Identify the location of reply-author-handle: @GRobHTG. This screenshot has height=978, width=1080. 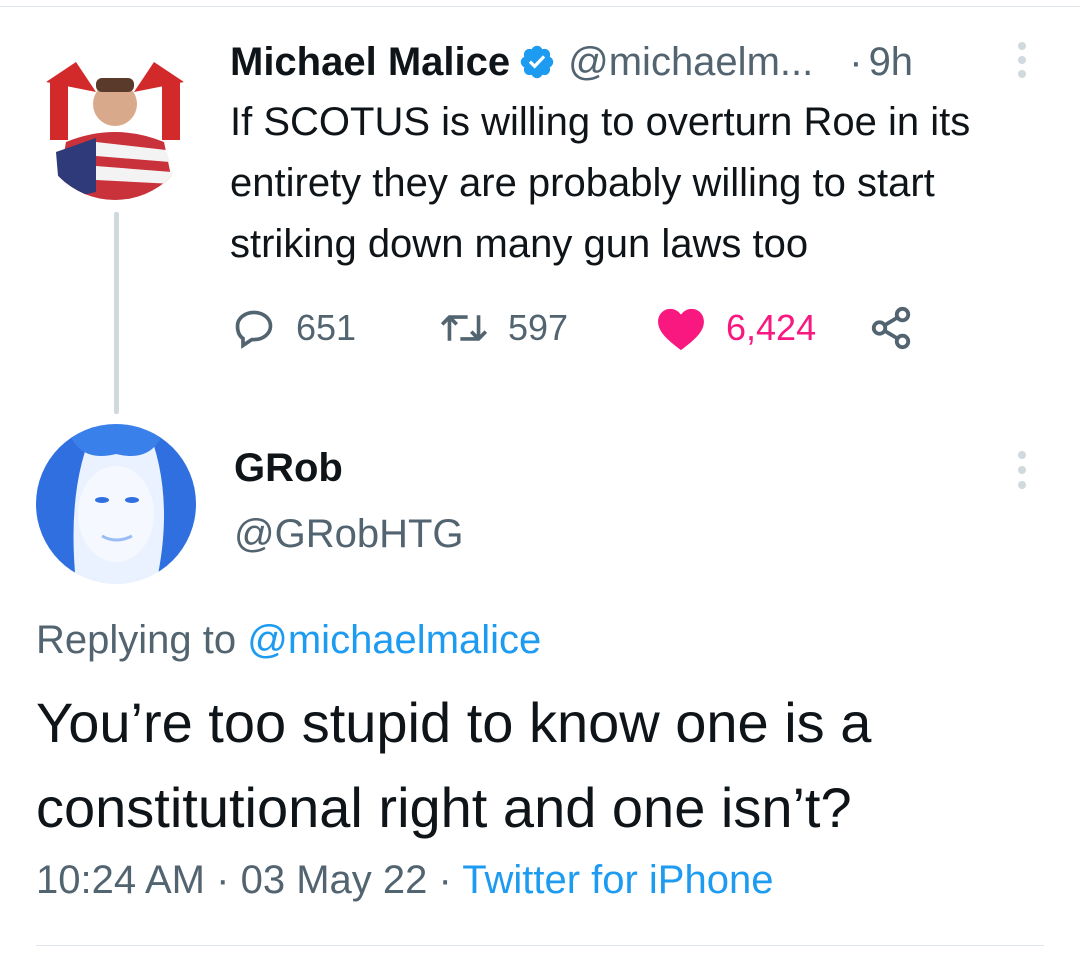
(349, 534).